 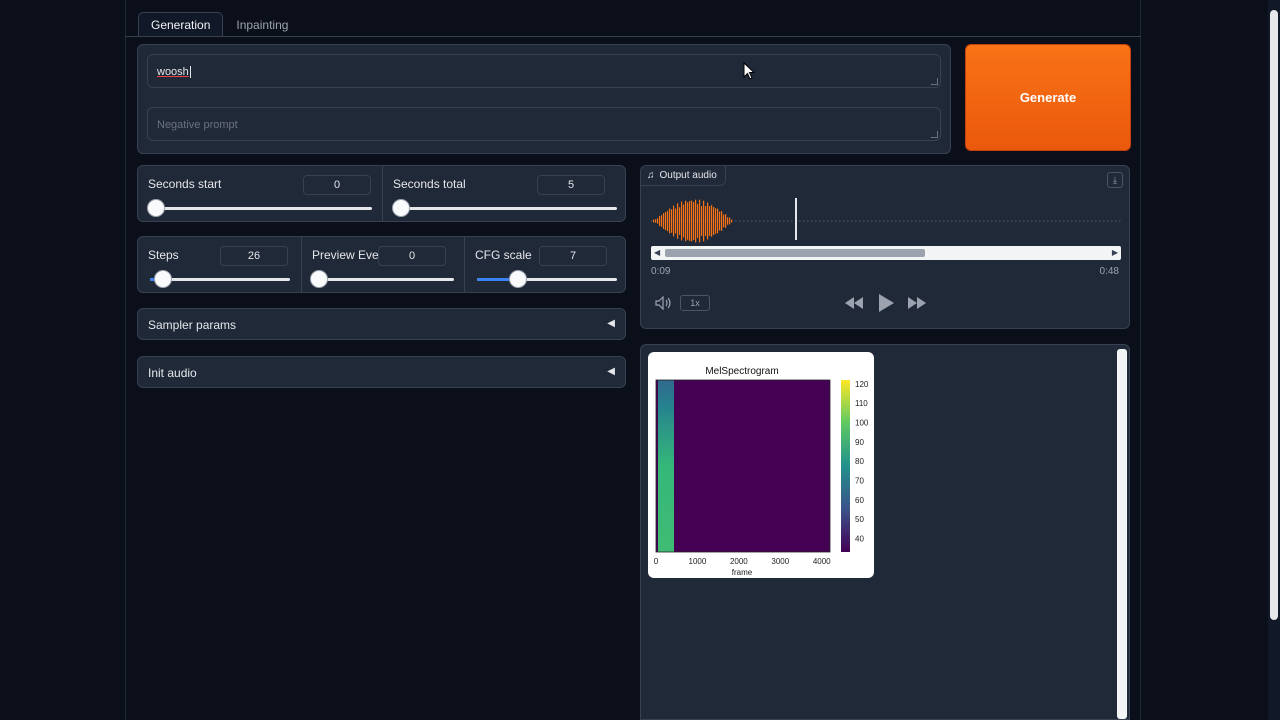 What do you see at coordinates (185, 184) in the screenshot?
I see `seconds-start-label: Seconds start` at bounding box center [185, 184].